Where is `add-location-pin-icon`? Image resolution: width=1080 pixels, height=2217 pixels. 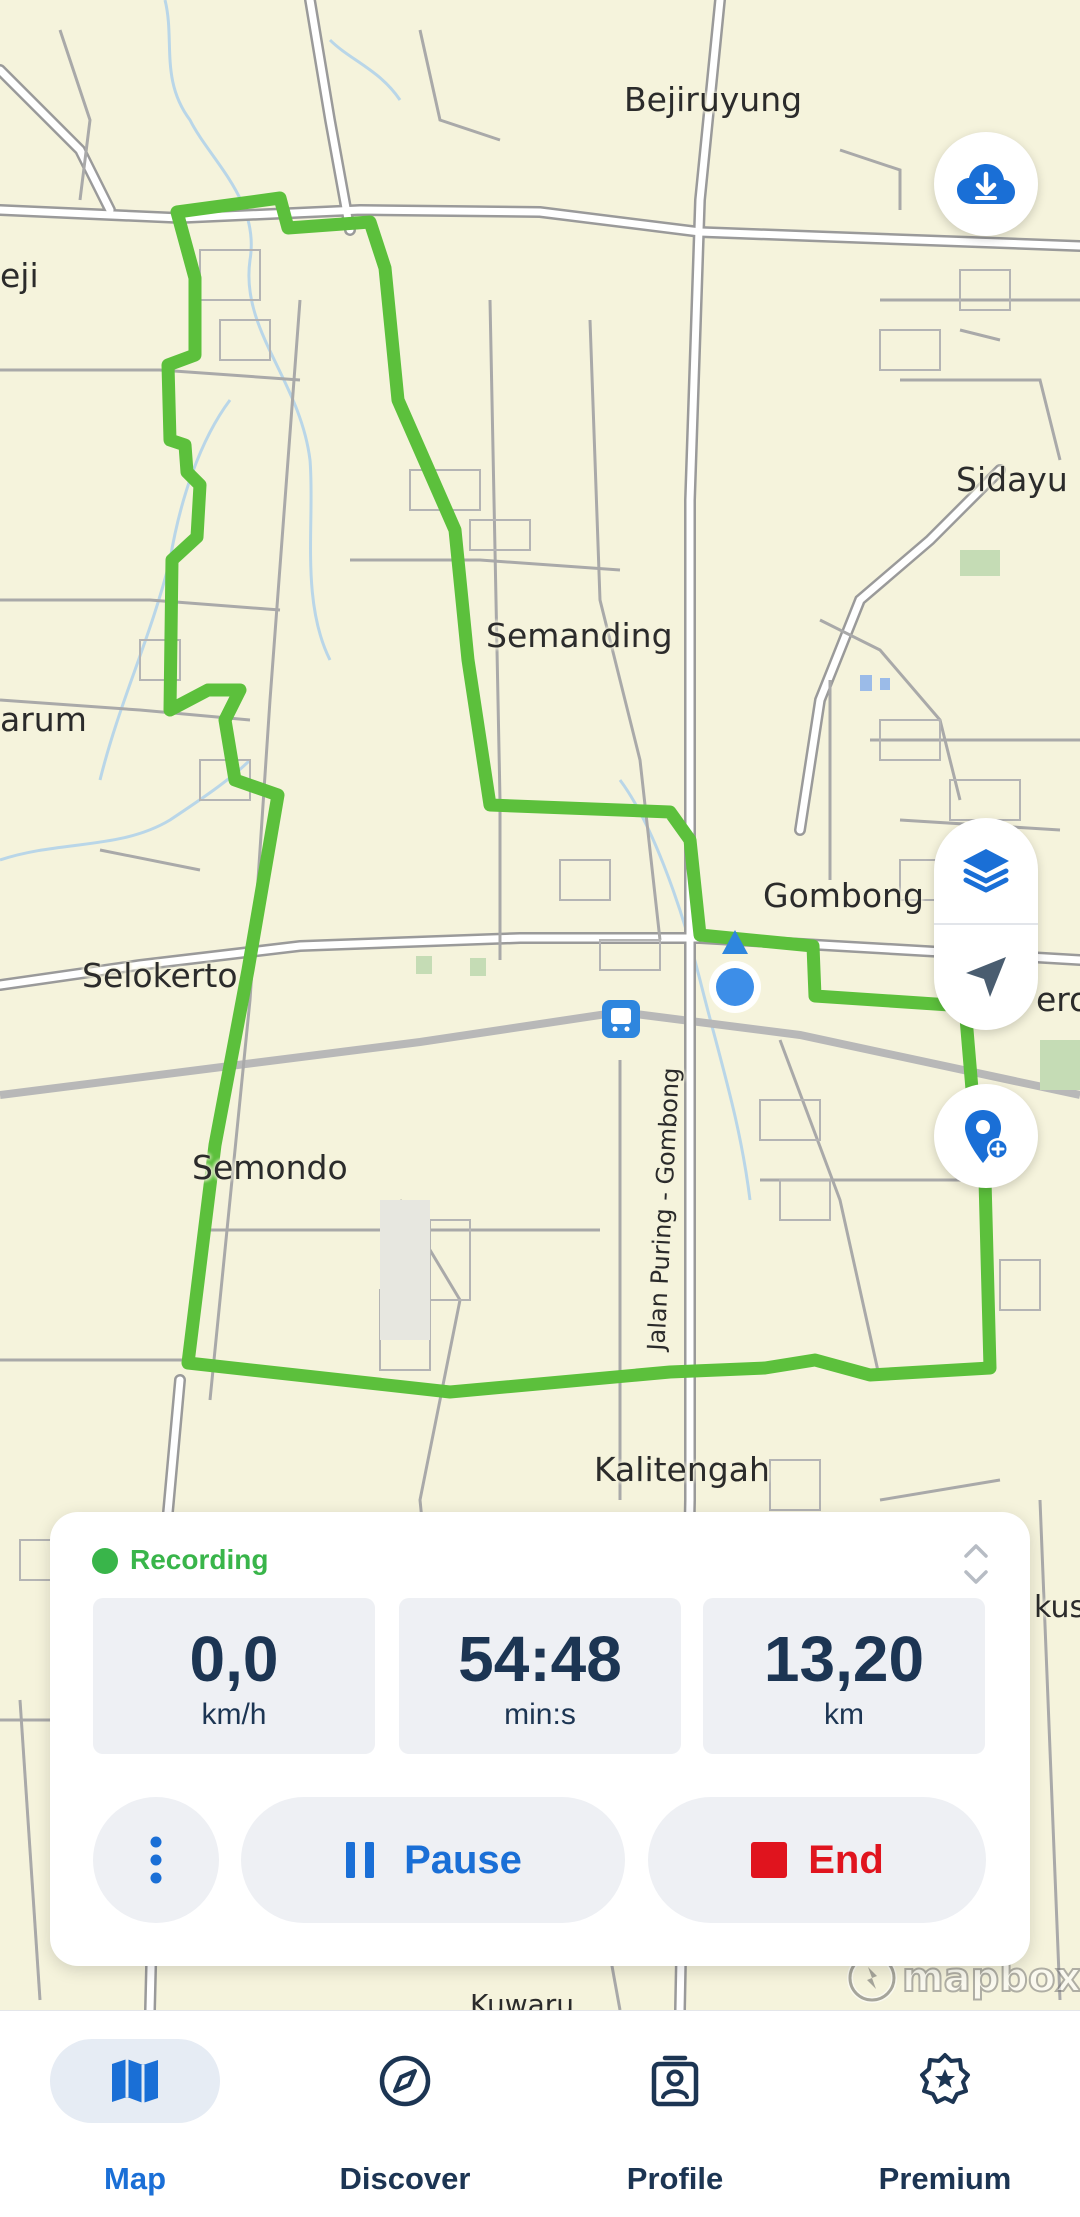
add-location-pin-icon is located at coordinates (987, 1136).